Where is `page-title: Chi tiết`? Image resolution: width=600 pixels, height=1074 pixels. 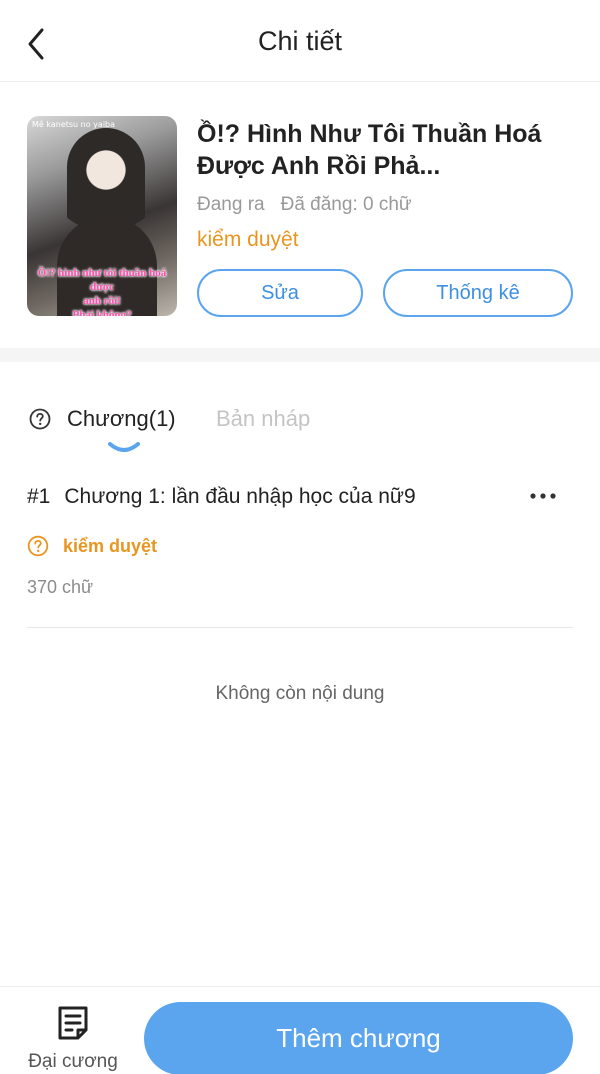
page-title: Chi tiết is located at coordinates (300, 41).